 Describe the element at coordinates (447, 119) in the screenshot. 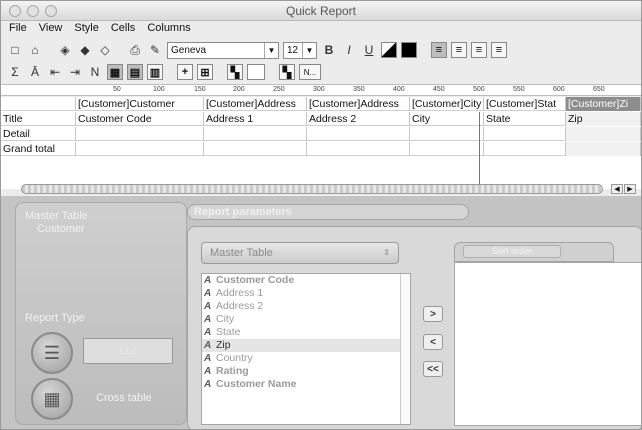

I see `table-cell: City` at that location.